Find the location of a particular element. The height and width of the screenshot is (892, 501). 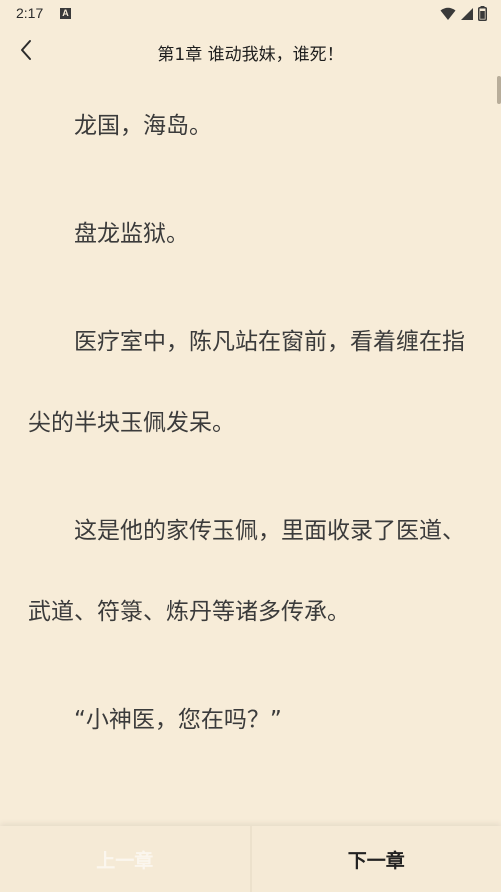

wifi-icon is located at coordinates (448, 15).